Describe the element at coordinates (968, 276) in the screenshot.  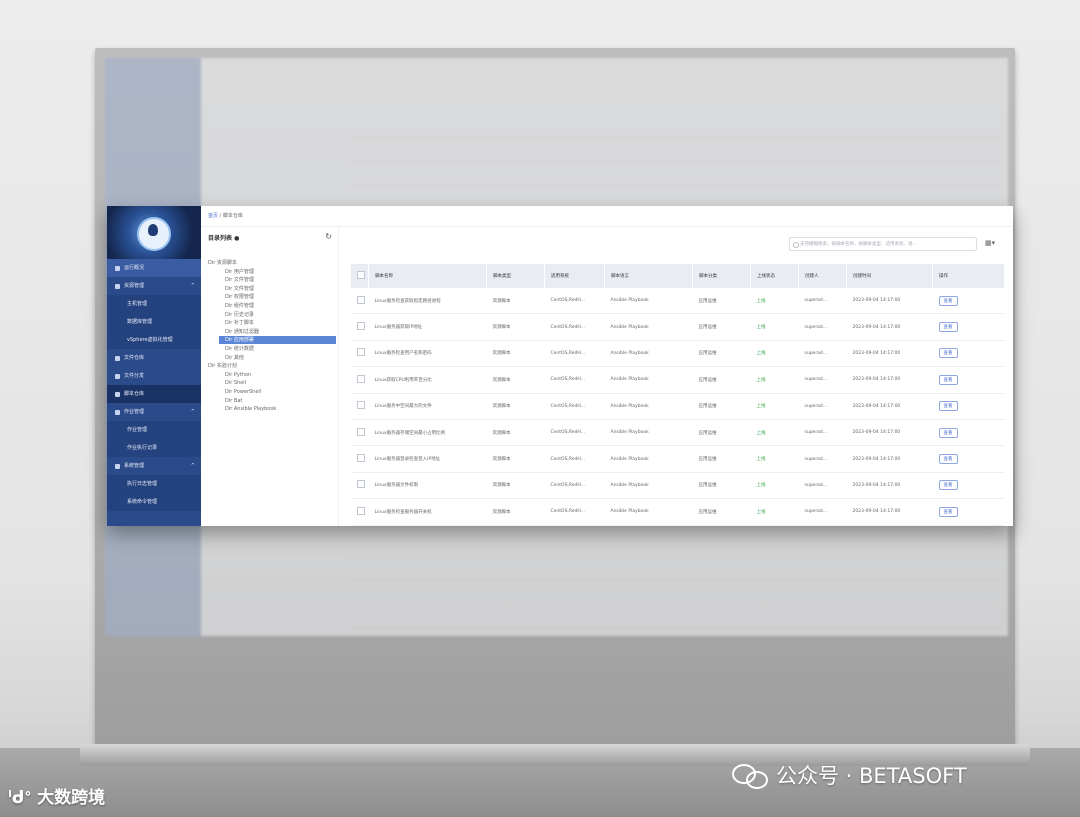
I see `column-header: 操作` at that location.